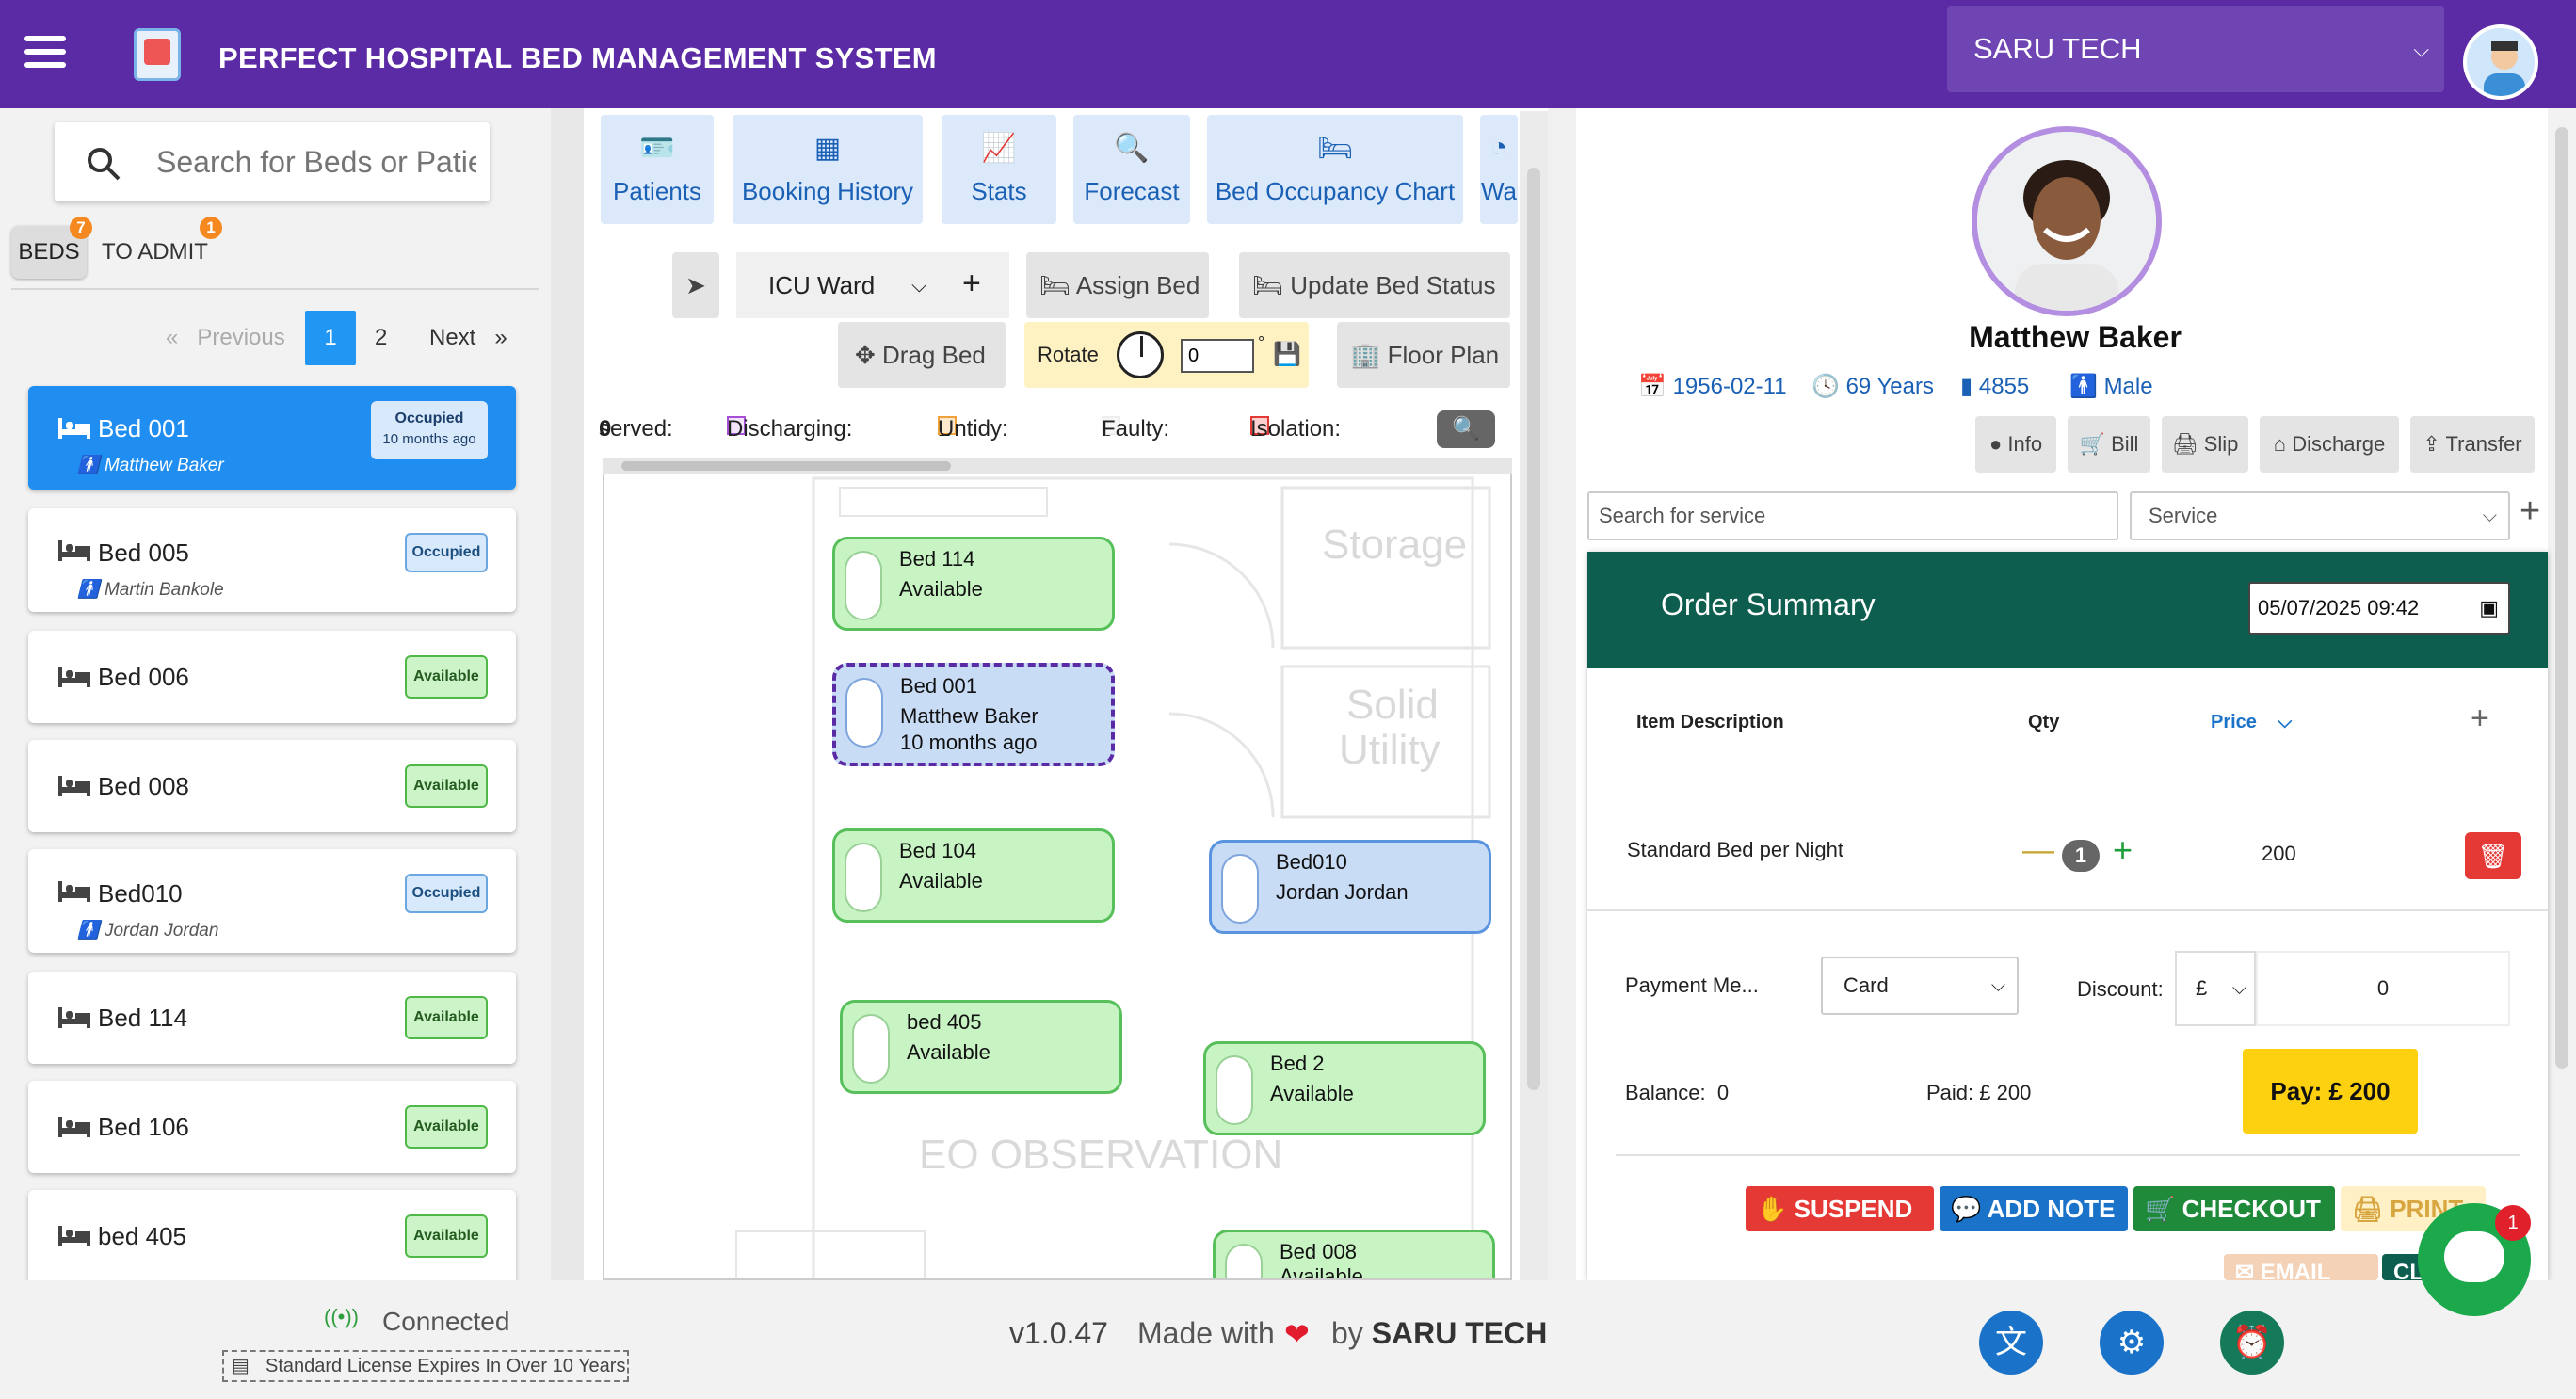  What do you see at coordinates (2132, 1343) in the screenshot?
I see `settings-button: ⚙` at bounding box center [2132, 1343].